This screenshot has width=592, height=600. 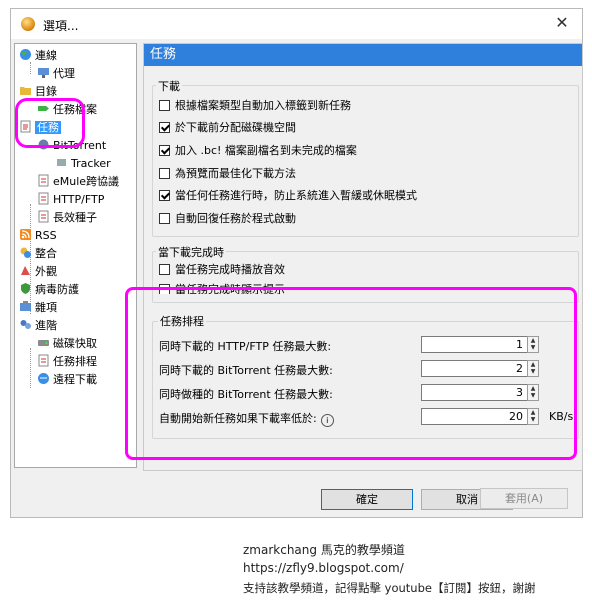 What do you see at coordinates (25, 270) in the screenshot?
I see `appearance-icon` at bounding box center [25, 270].